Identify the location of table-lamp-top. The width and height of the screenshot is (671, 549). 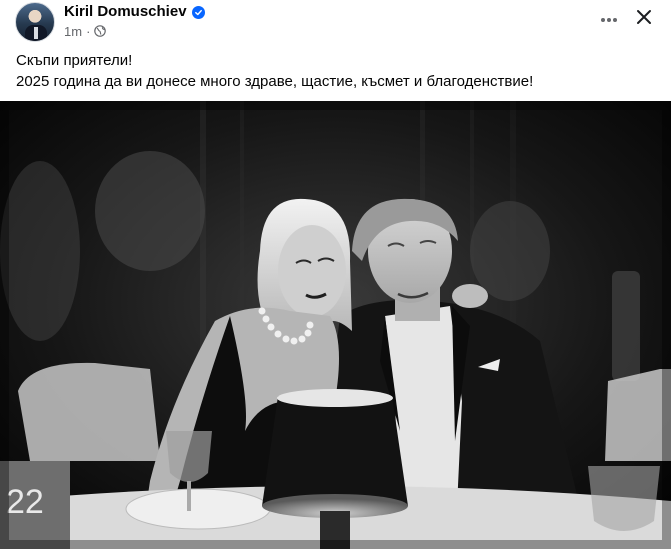
(335, 398).